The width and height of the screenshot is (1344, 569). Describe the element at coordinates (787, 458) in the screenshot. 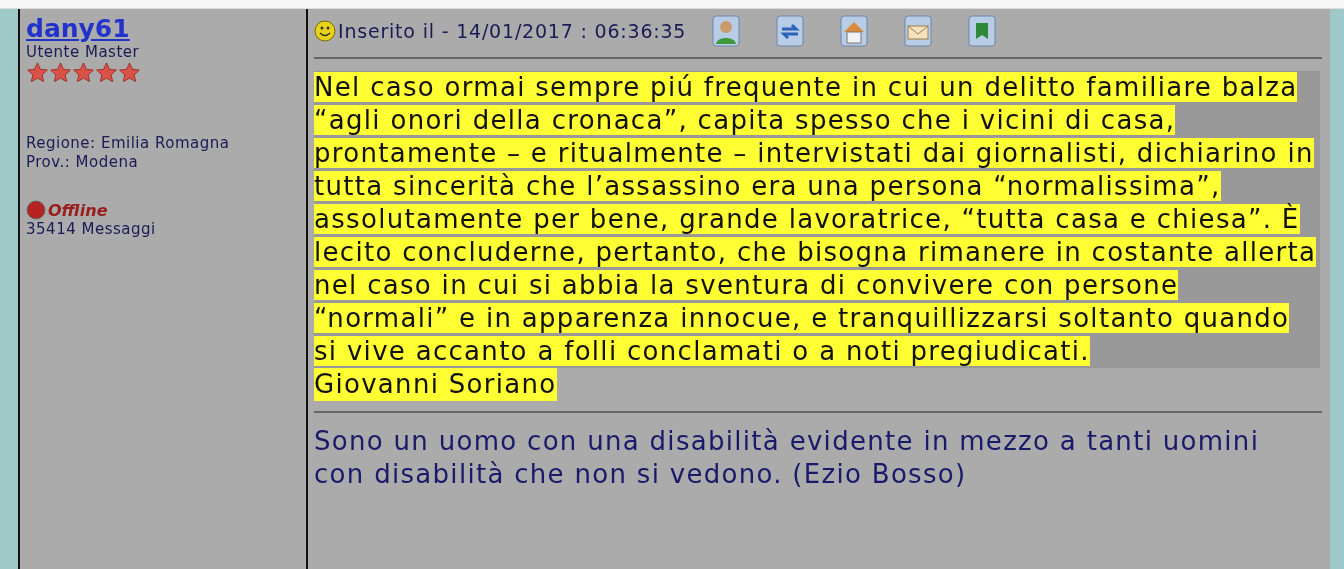

I see `signature-text: Sono un uomo con una disabilità evidente in mezzo a tanti uomini con disabilità che non si vedono. (Ezio Bosso)` at that location.